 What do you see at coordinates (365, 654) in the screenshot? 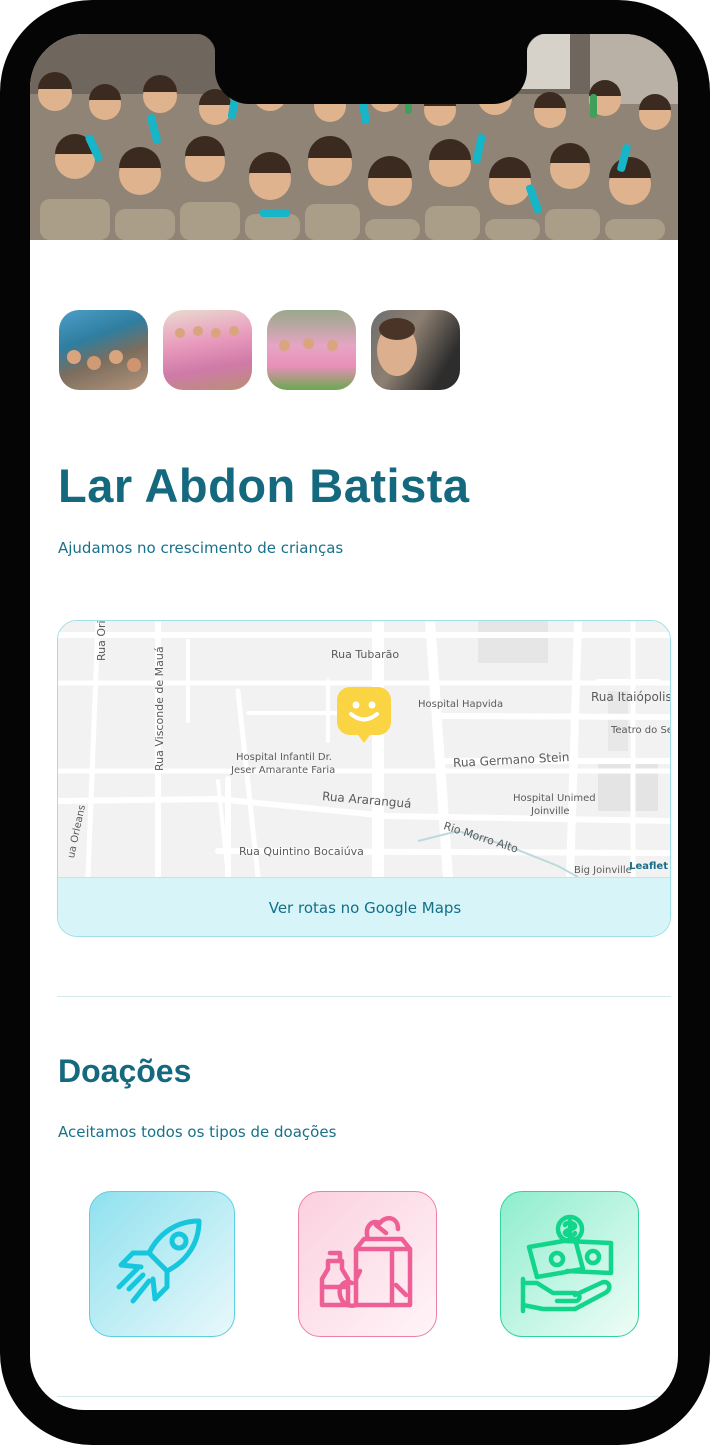
I see `map-label-rua-tubarao: Rua Tubarão` at bounding box center [365, 654].